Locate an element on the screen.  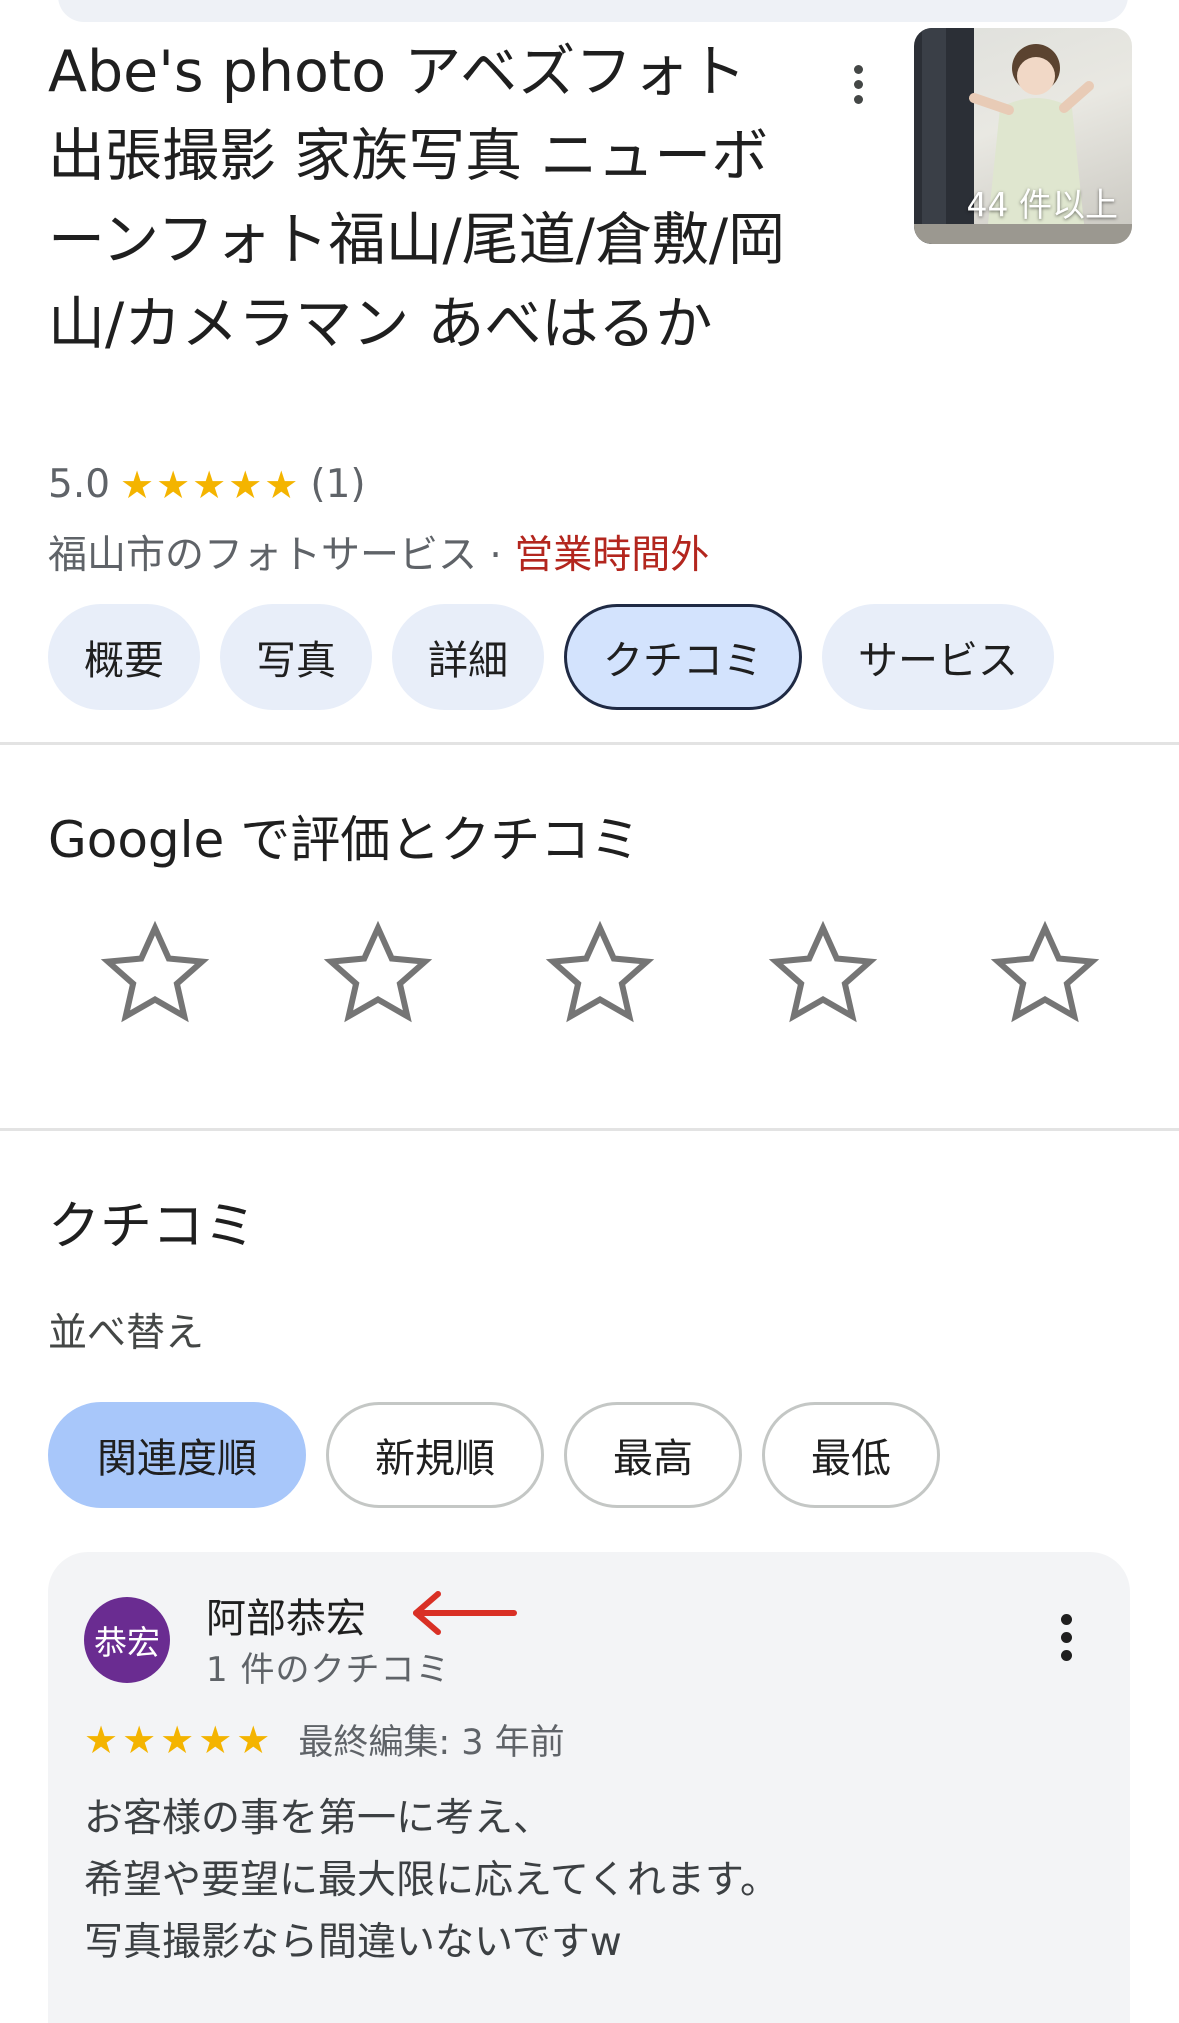
reviewer-name: 阿部恭宏 is located at coordinates (286, 1615).